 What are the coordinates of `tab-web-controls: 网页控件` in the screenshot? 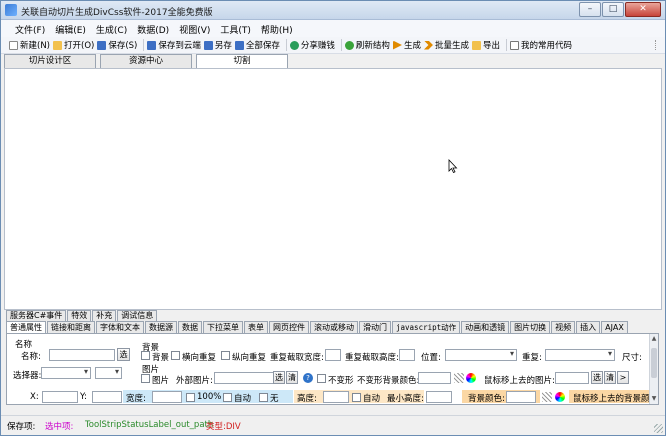 It's located at (289, 327).